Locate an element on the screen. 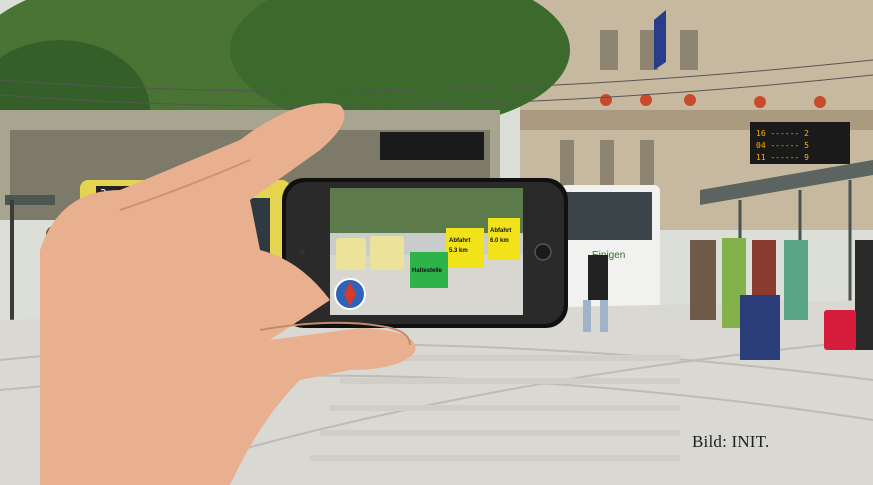 The height and width of the screenshot is (485, 873). svg-text: 16 ------ 2 is located at coordinates (782, 133).